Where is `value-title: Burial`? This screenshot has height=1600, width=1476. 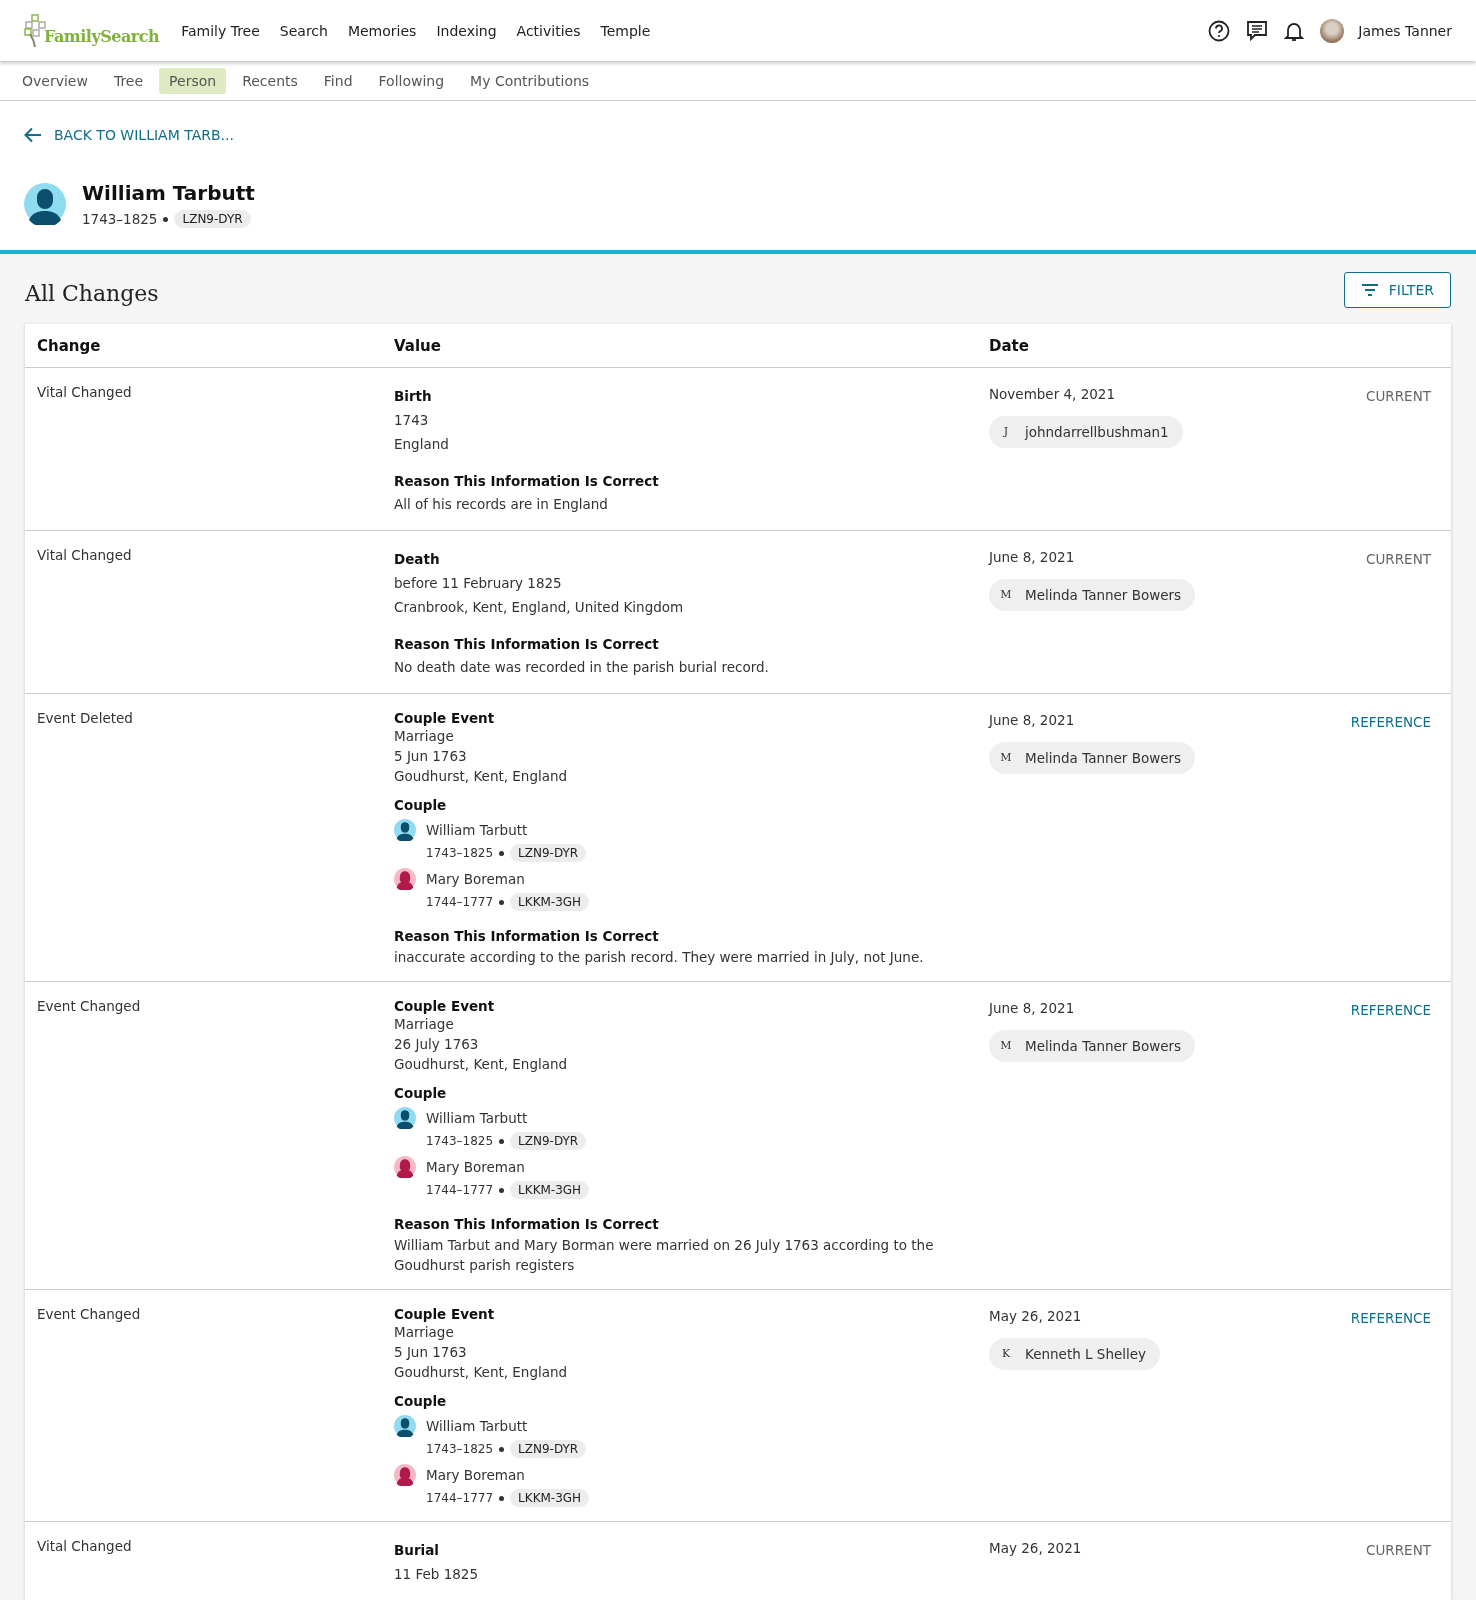
value-title: Burial is located at coordinates (417, 1550).